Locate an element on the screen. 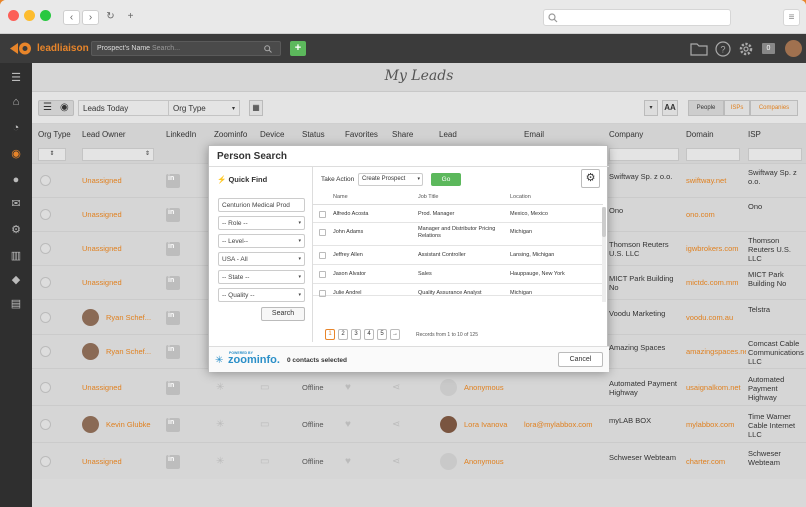 The width and height of the screenshot is (806, 507). role-select: -- Role -- ▾ is located at coordinates (261, 223).